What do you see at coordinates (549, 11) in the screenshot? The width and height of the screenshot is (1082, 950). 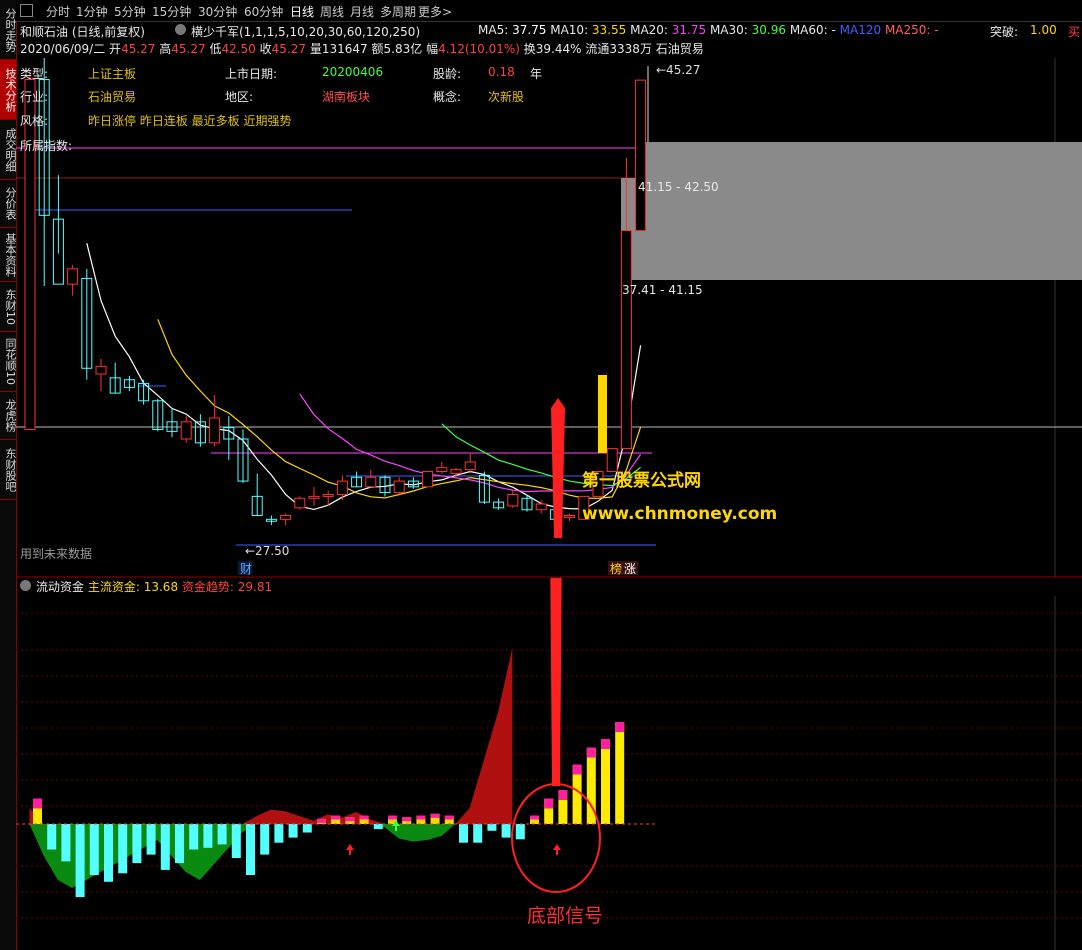 I see `period-toolbar: 分时 1分钟 5分钟 15分钟 30分钟 60分钟 日线 周线 月线 多周期 更多>` at bounding box center [549, 11].